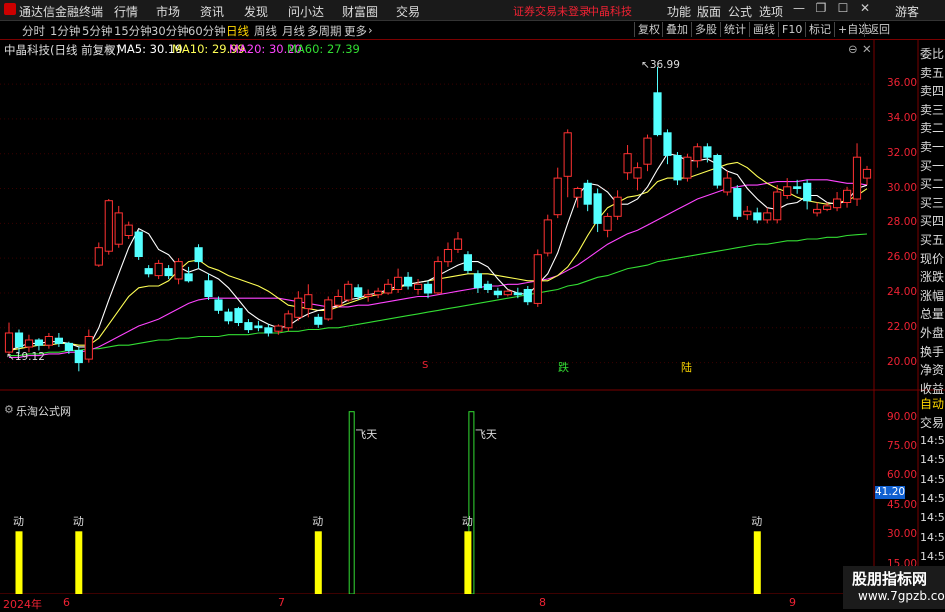 The height and width of the screenshot is (612, 945). What do you see at coordinates (29, 357) in the screenshot?
I see `low-value: 19.12` at bounding box center [29, 357].